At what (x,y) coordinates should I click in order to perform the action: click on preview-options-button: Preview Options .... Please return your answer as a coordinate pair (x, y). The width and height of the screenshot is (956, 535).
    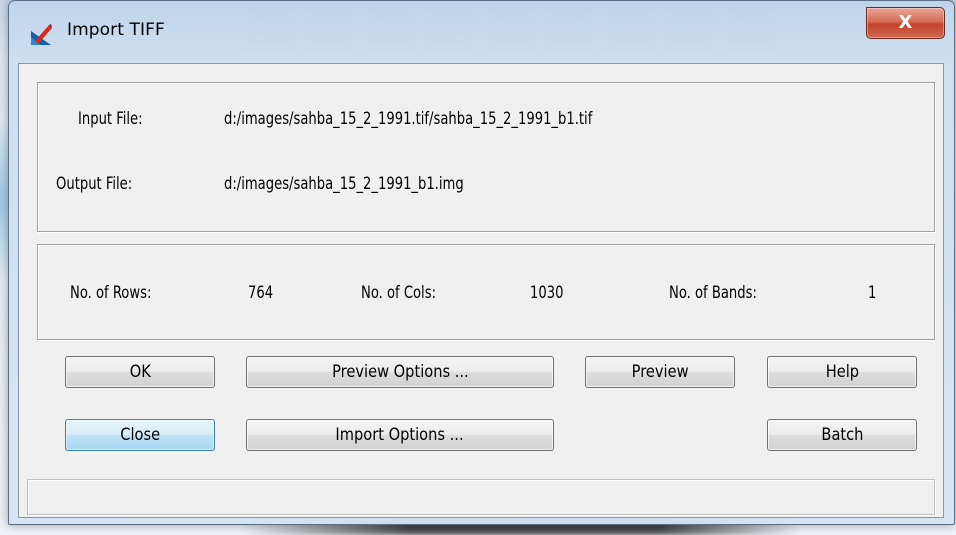
    Looking at the image, I should click on (400, 372).